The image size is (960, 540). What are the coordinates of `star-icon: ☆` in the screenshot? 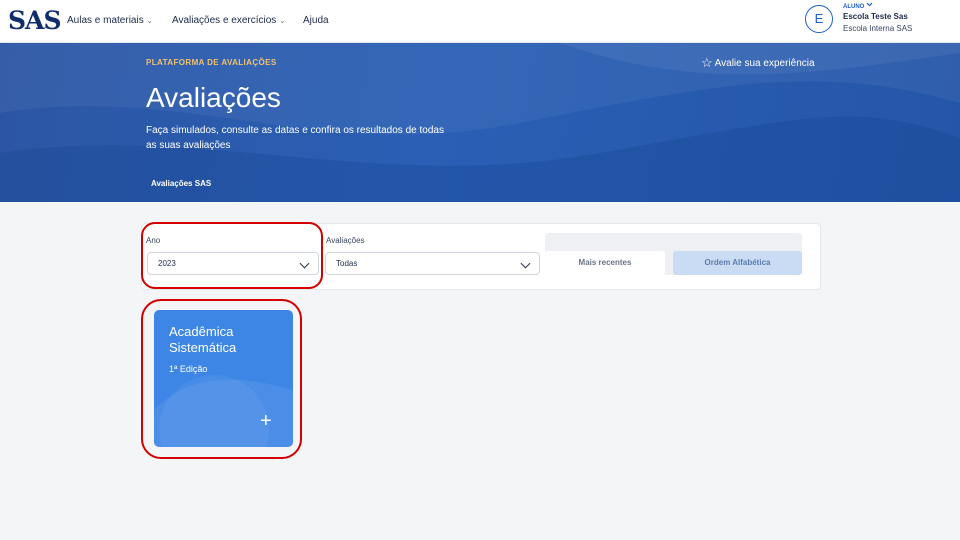 It's located at (707, 62).